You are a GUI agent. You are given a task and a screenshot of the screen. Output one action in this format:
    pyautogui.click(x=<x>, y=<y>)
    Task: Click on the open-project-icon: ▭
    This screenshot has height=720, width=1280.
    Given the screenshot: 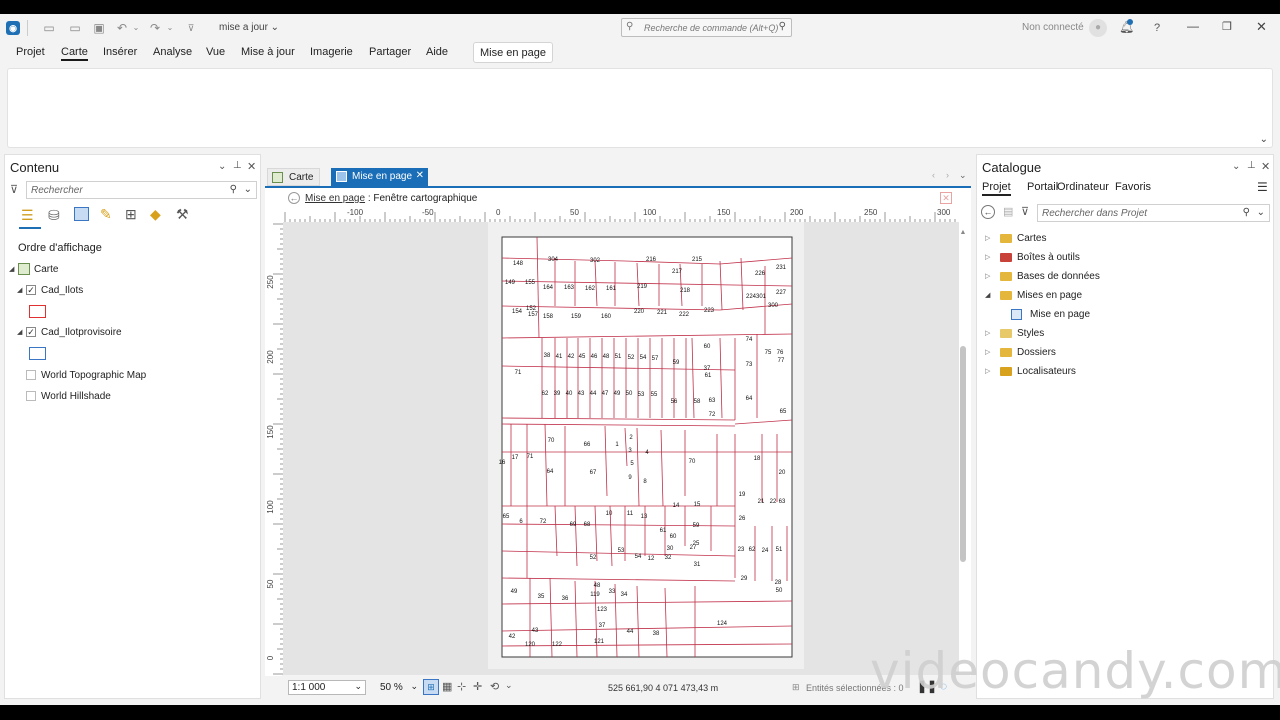 What is the action you would take?
    pyautogui.click(x=75, y=28)
    